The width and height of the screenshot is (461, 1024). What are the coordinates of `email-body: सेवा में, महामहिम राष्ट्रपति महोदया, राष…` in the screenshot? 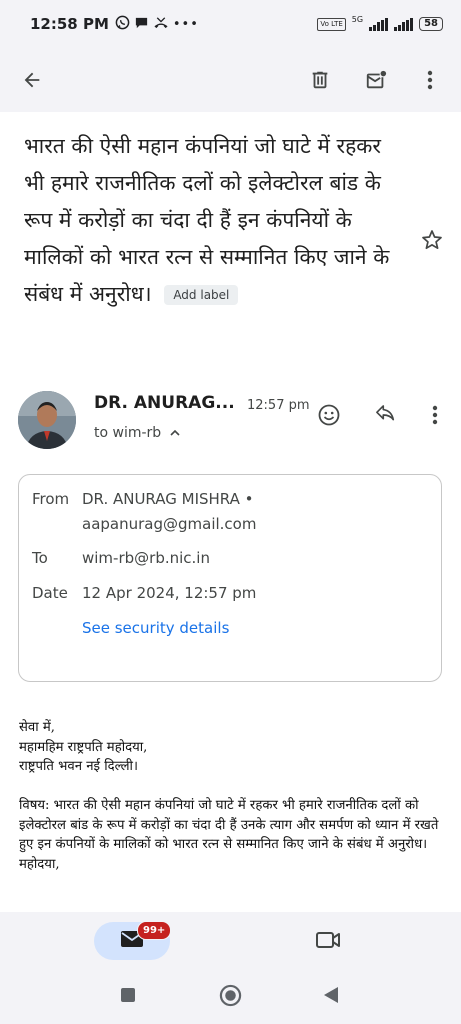 It's located at (231, 796).